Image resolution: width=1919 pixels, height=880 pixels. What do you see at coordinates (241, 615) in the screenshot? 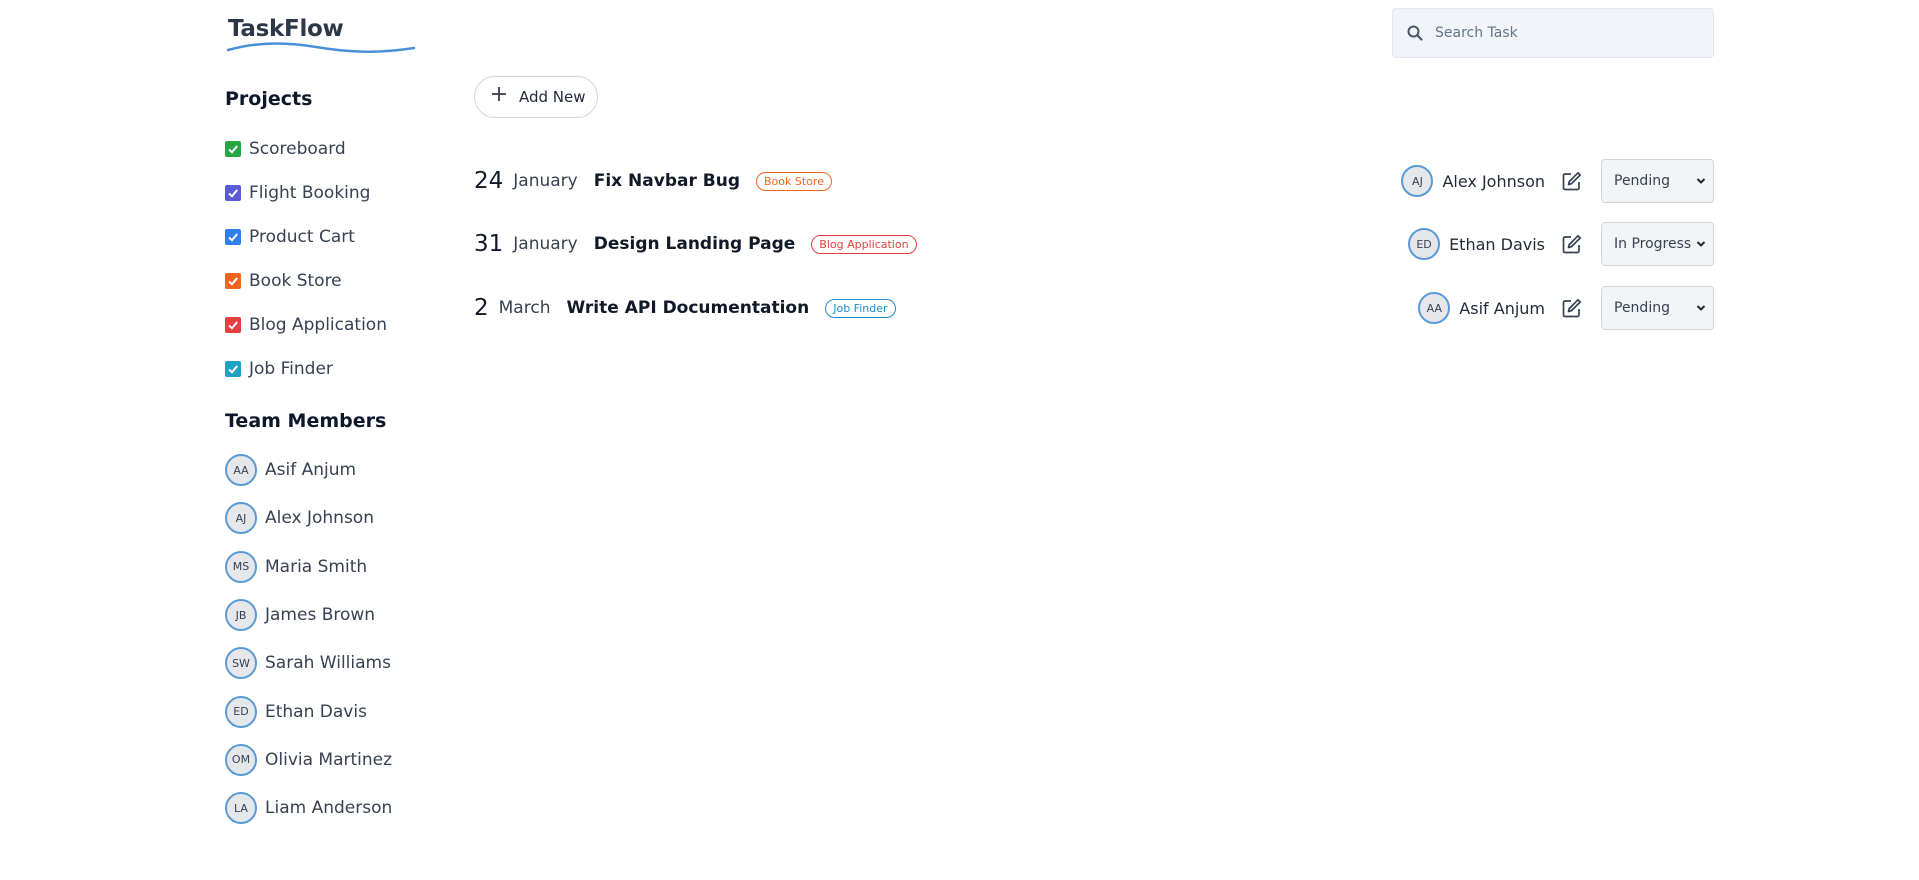
I see `avatar: JB` at bounding box center [241, 615].